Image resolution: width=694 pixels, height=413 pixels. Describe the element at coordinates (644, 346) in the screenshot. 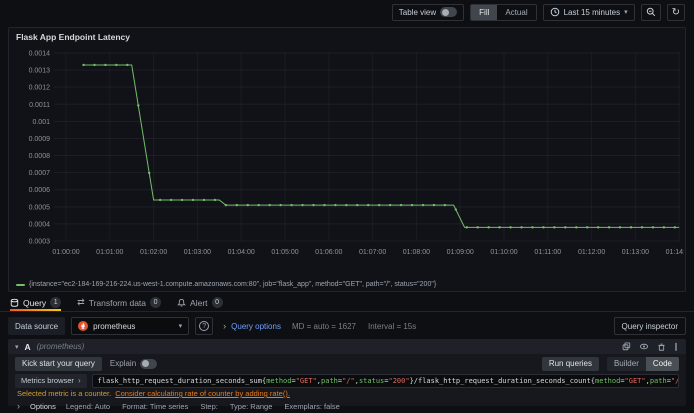

I see `eye-icon` at that location.